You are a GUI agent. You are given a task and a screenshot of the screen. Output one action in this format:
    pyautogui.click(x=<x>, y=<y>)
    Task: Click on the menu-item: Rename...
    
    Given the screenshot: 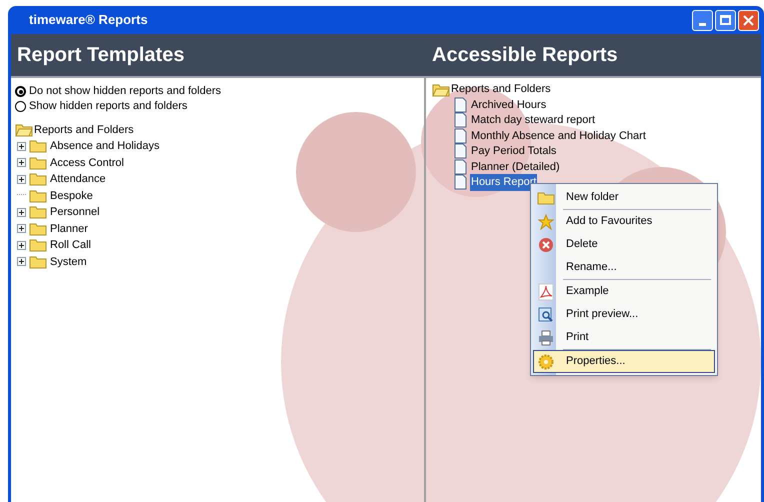 What is the action you would take?
    pyautogui.click(x=624, y=267)
    